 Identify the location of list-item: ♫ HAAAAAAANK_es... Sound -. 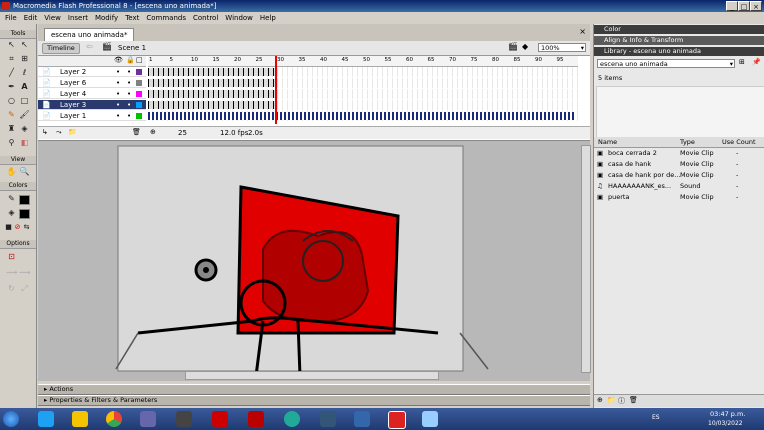
(679, 186).